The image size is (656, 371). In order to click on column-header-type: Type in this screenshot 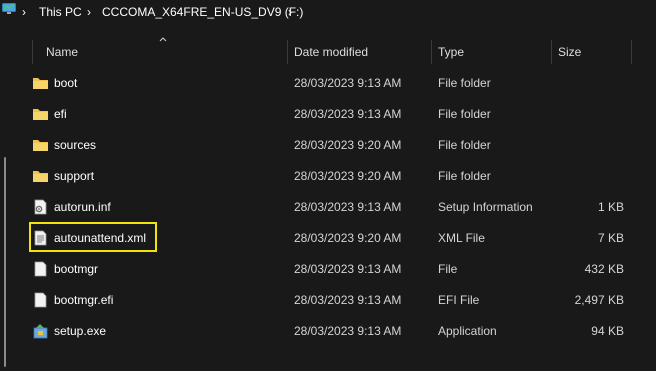, I will do `click(451, 52)`.